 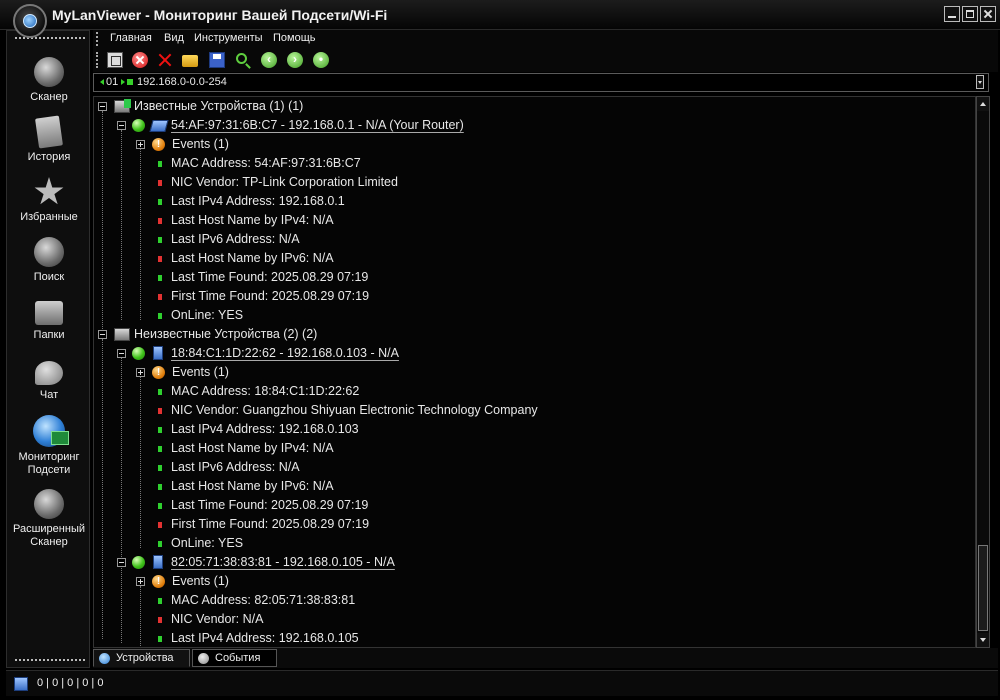 I want to click on group-label: Известные Устройства (1) (1), so click(x=219, y=106).